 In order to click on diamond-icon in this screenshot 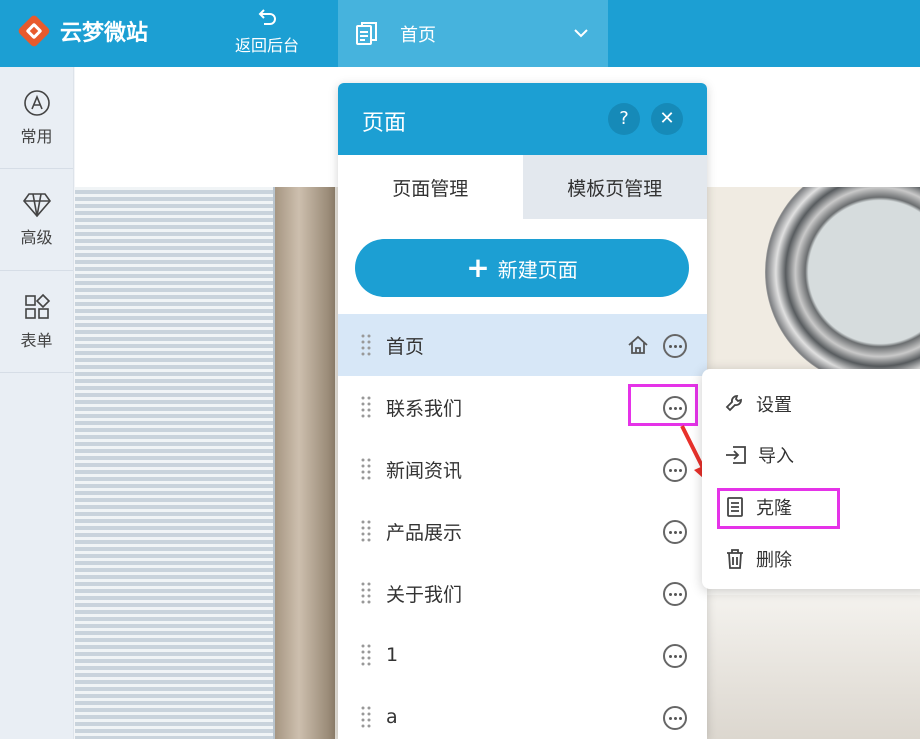, I will do `click(36, 204)`.